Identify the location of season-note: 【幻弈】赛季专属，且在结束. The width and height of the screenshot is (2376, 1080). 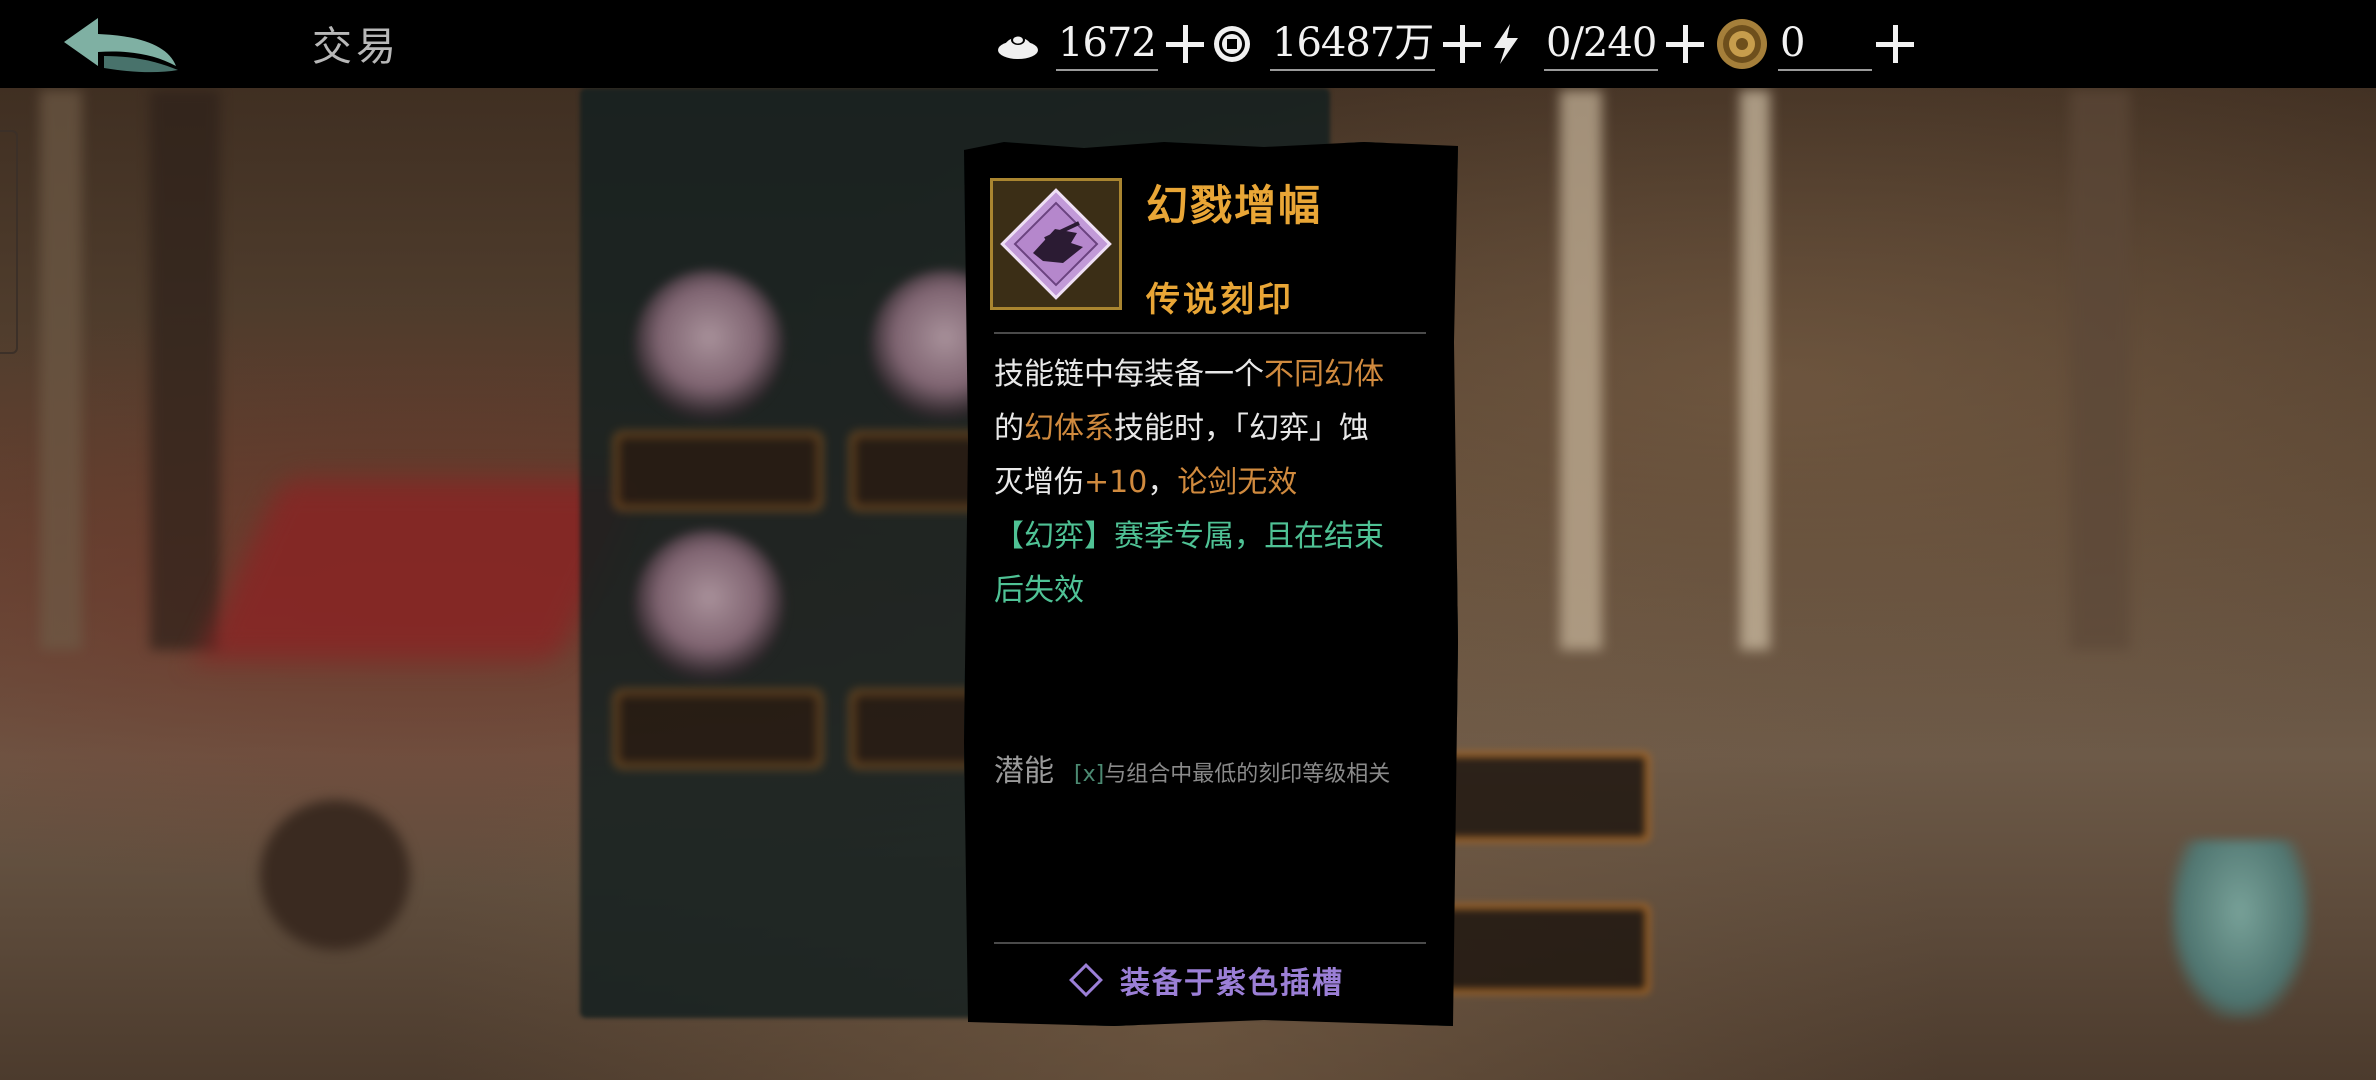
(1189, 536).